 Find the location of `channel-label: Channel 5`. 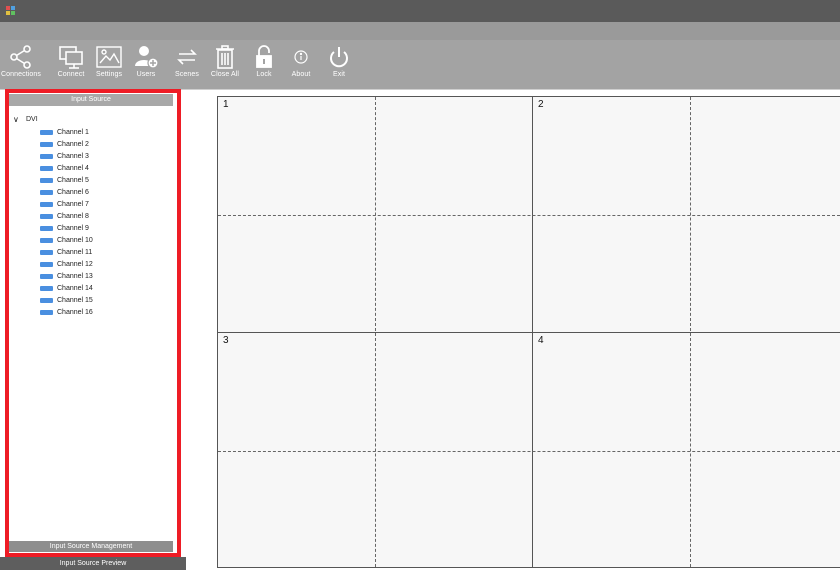

channel-label: Channel 5 is located at coordinates (73, 180).